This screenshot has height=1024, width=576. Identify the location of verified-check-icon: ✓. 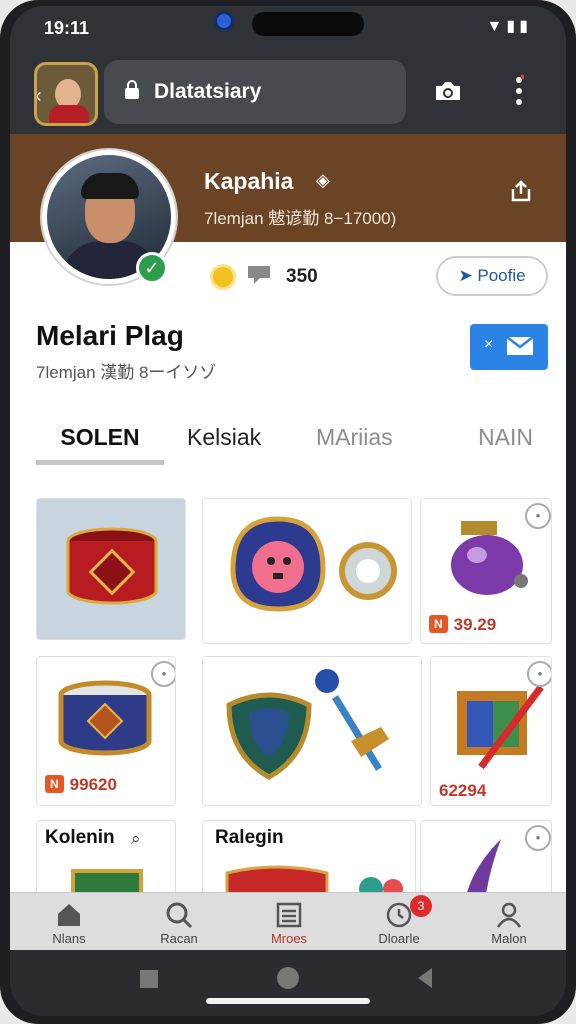
(152, 268).